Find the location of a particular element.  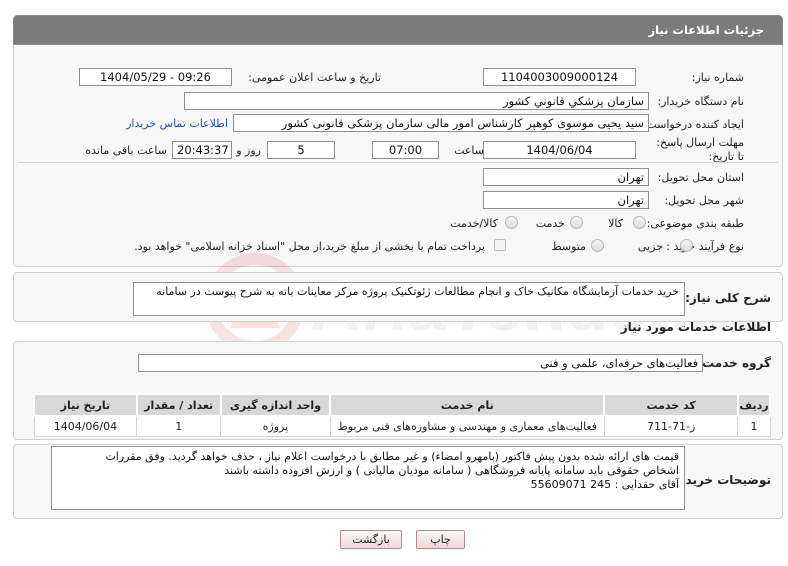

col-header-row: ردیف is located at coordinates (754, 405).